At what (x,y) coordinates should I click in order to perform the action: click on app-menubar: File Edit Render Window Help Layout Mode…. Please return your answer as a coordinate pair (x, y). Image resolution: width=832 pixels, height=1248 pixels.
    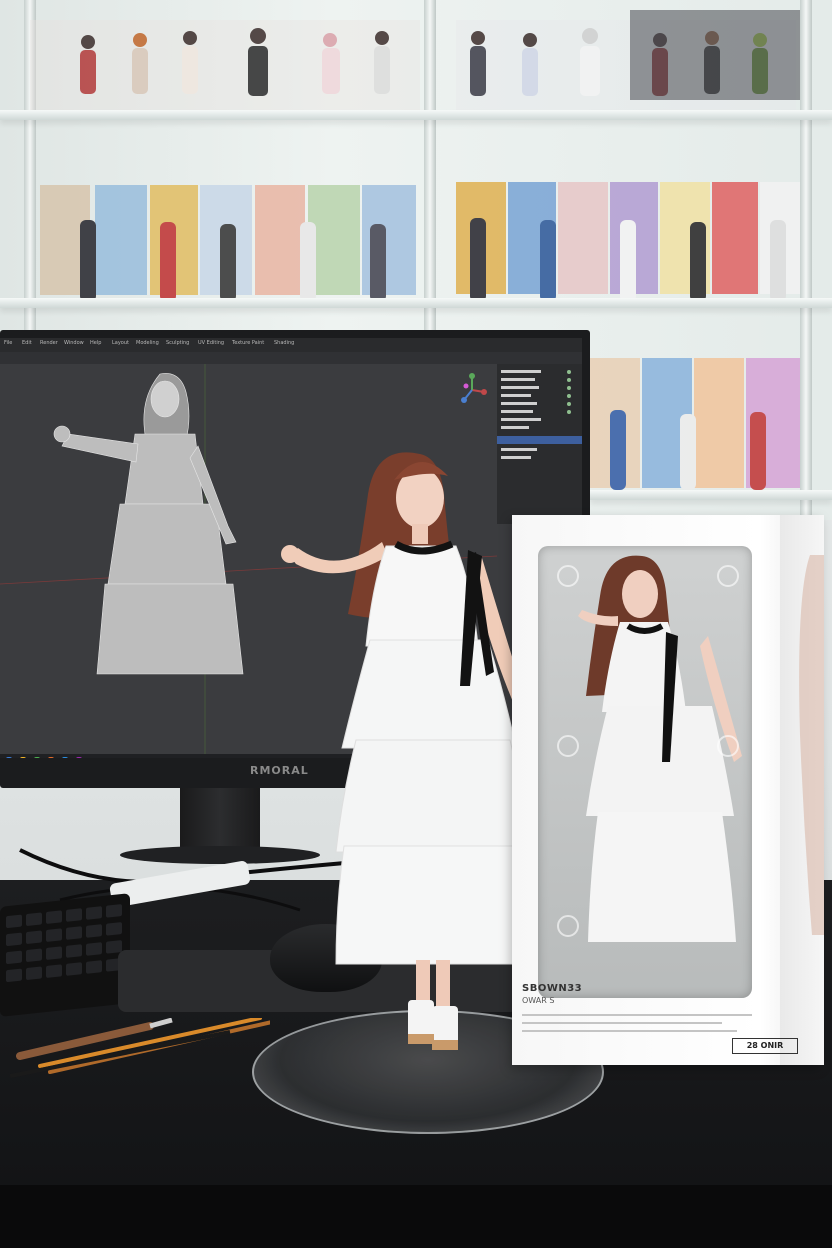
    Looking at the image, I should click on (291, 345).